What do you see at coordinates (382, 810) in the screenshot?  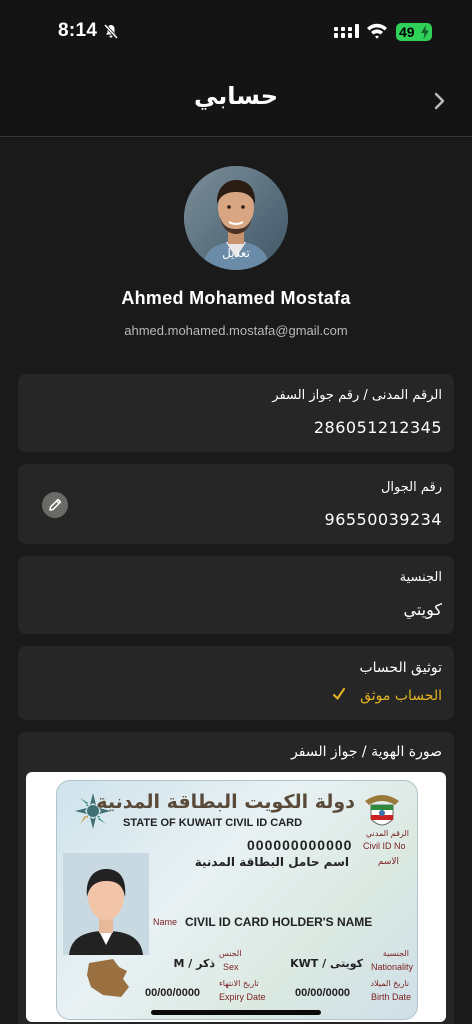 I see `coat-of-arms-icon` at bounding box center [382, 810].